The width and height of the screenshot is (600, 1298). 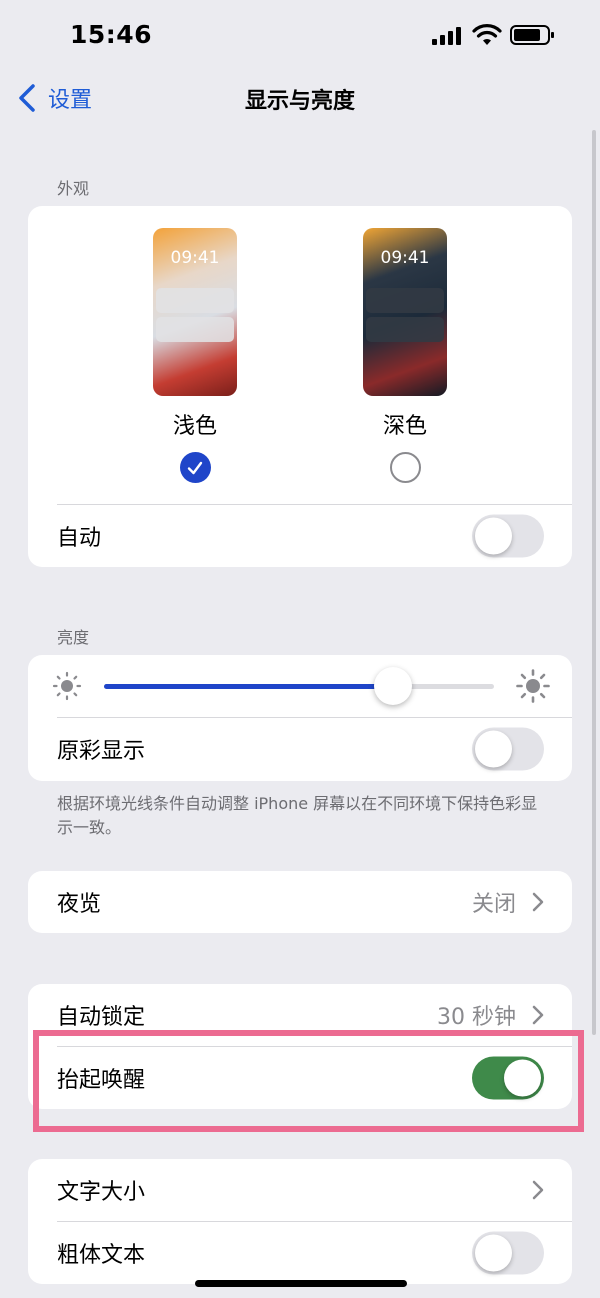 I want to click on brightness-slider-track, so click(x=299, y=686).